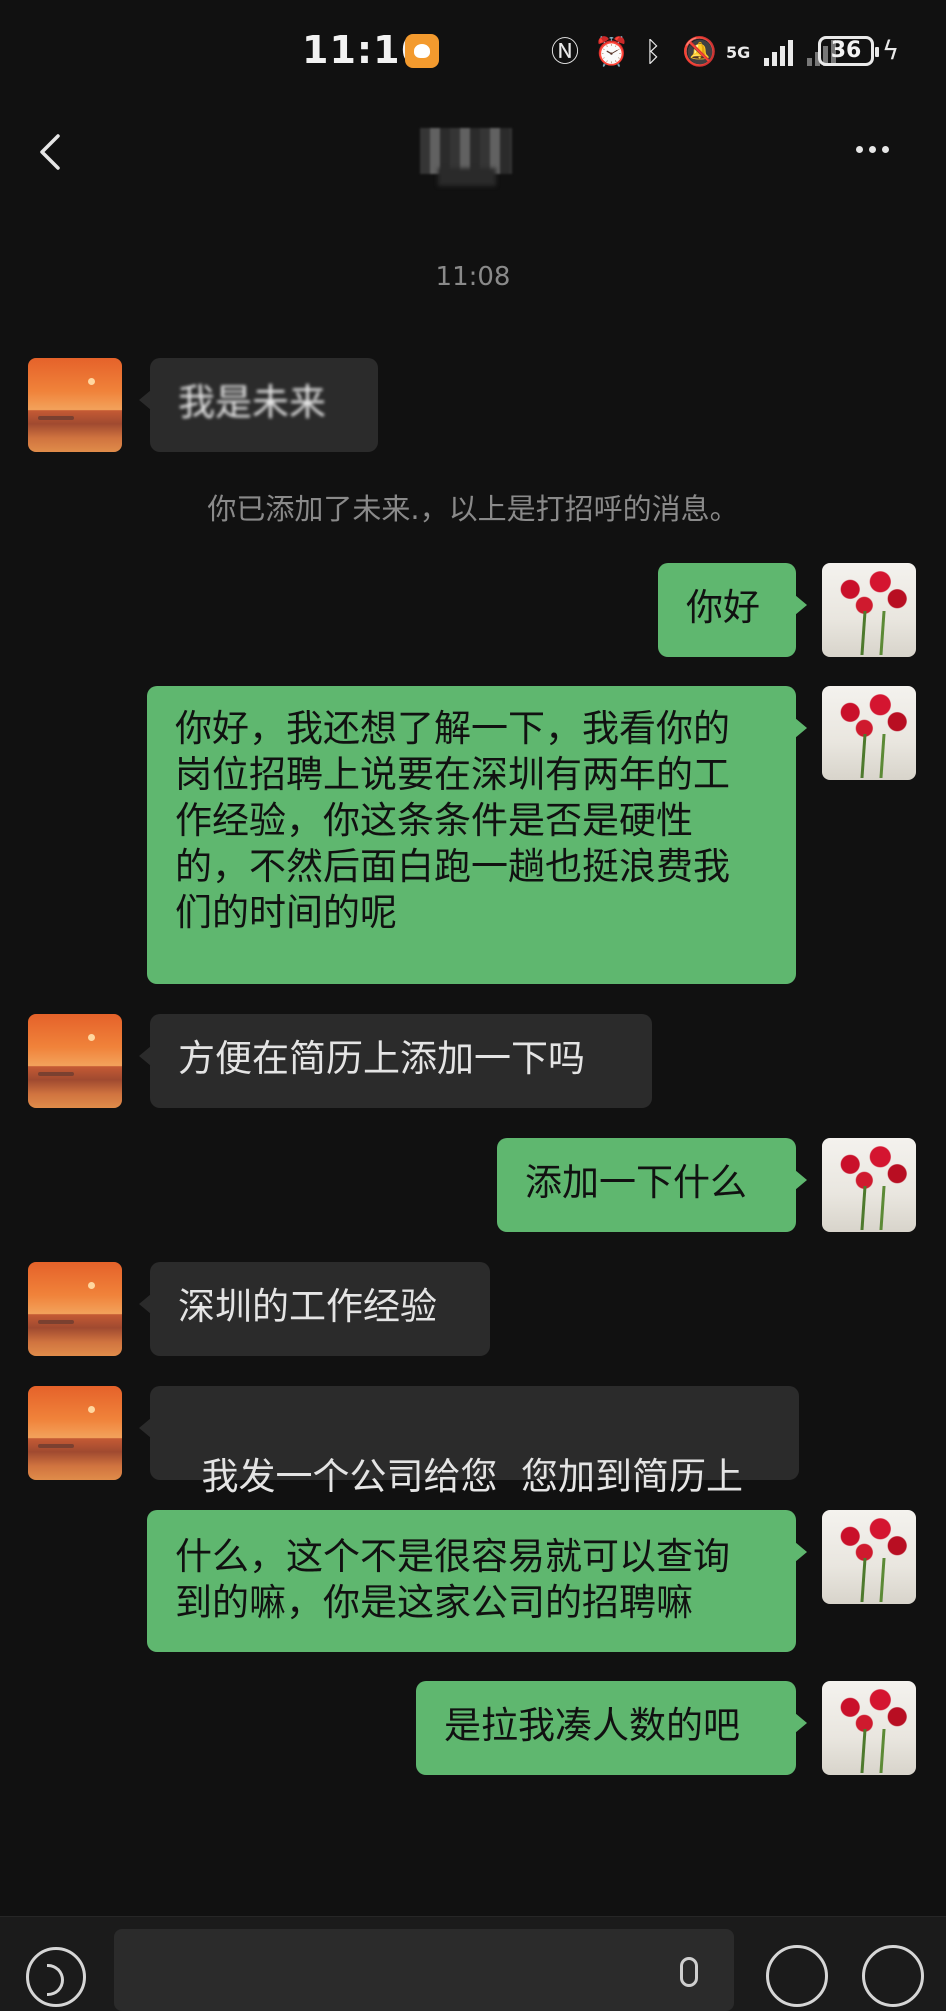 The width and height of the screenshot is (946, 2011). I want to click on message-bubble-incoming: 深圳的工作经验, so click(314, 1309).